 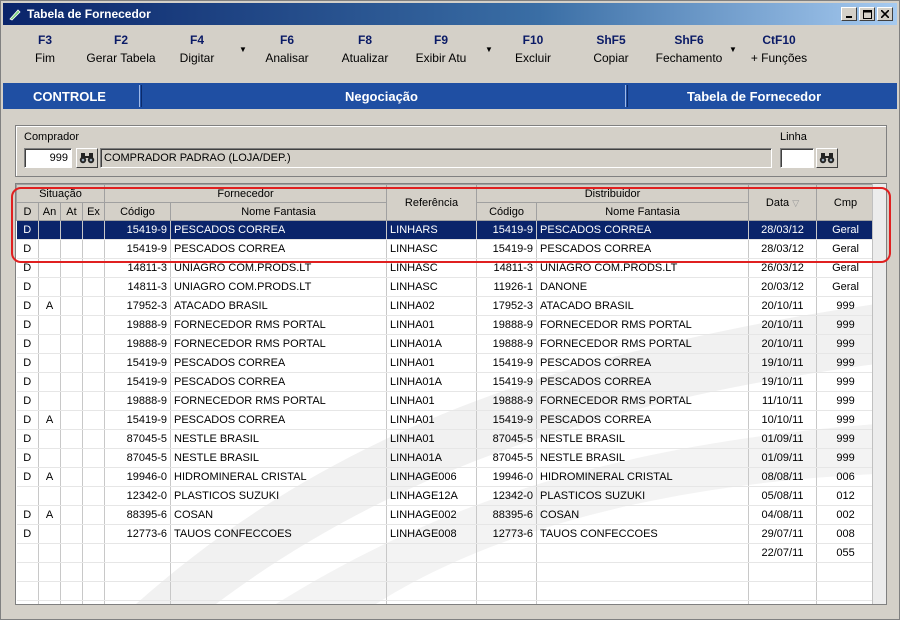 I want to click on cell-fornecedor-codigo: 87045-5, so click(x=137, y=458).